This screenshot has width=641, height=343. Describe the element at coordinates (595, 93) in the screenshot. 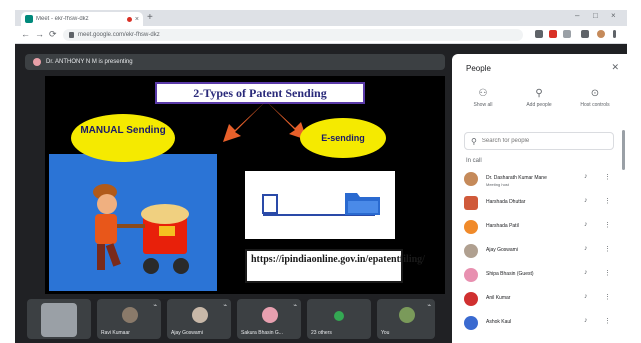

I see `controls-icon: ⊙` at that location.